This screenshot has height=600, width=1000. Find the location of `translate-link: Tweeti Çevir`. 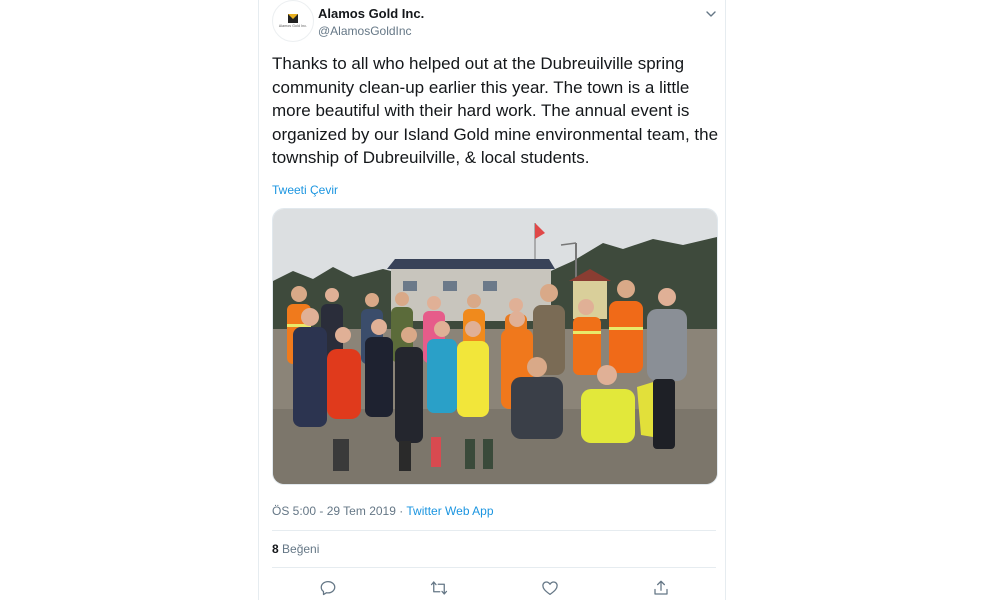

translate-link: Tweeti Çevir is located at coordinates (305, 190).